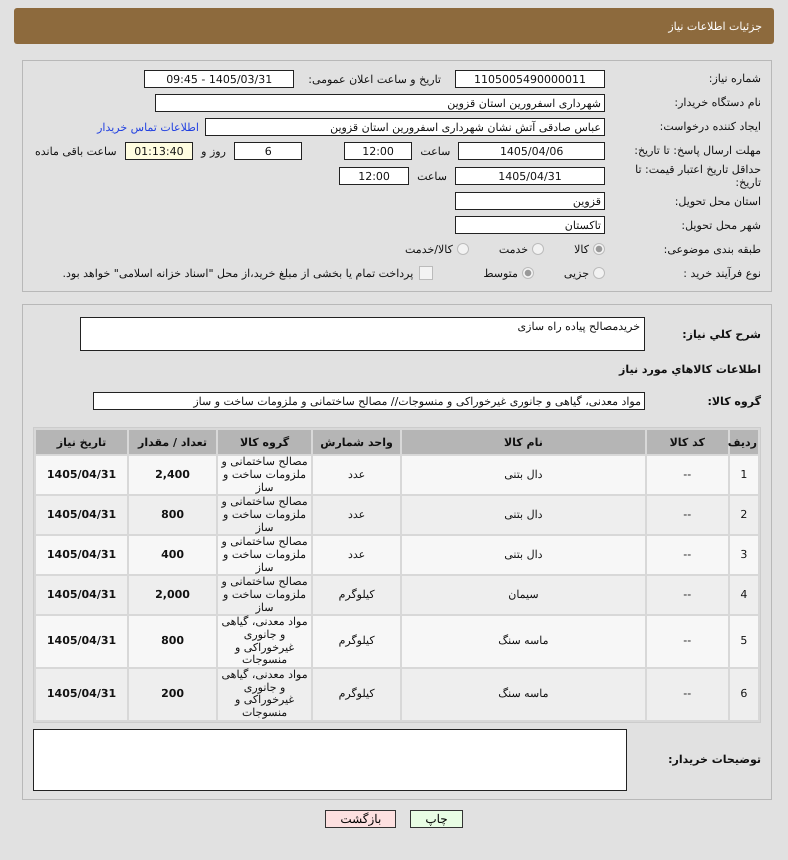 Image resolution: width=788 pixels, height=860 pixels. What do you see at coordinates (360, 819) in the screenshot?
I see `back-button: بازگشت` at bounding box center [360, 819].